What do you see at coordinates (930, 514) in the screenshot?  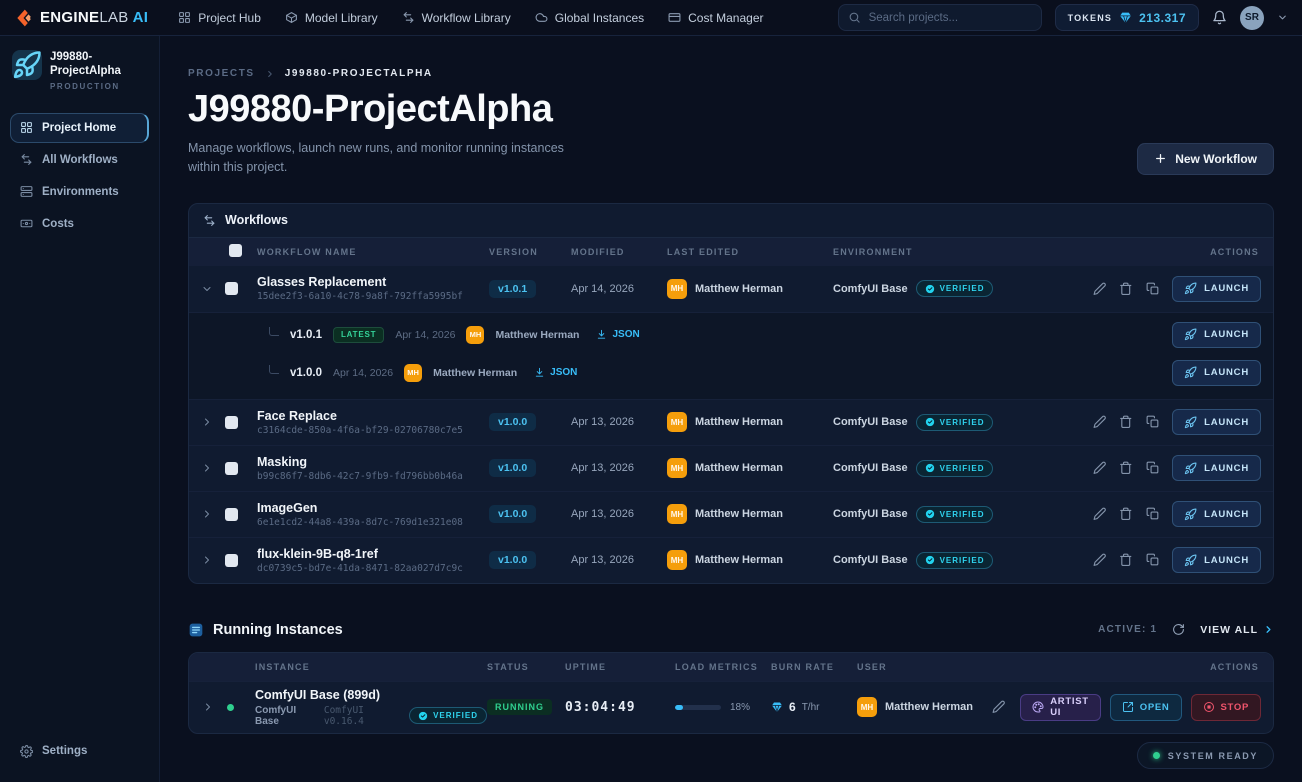 I see `check-circle-icon` at bounding box center [930, 514].